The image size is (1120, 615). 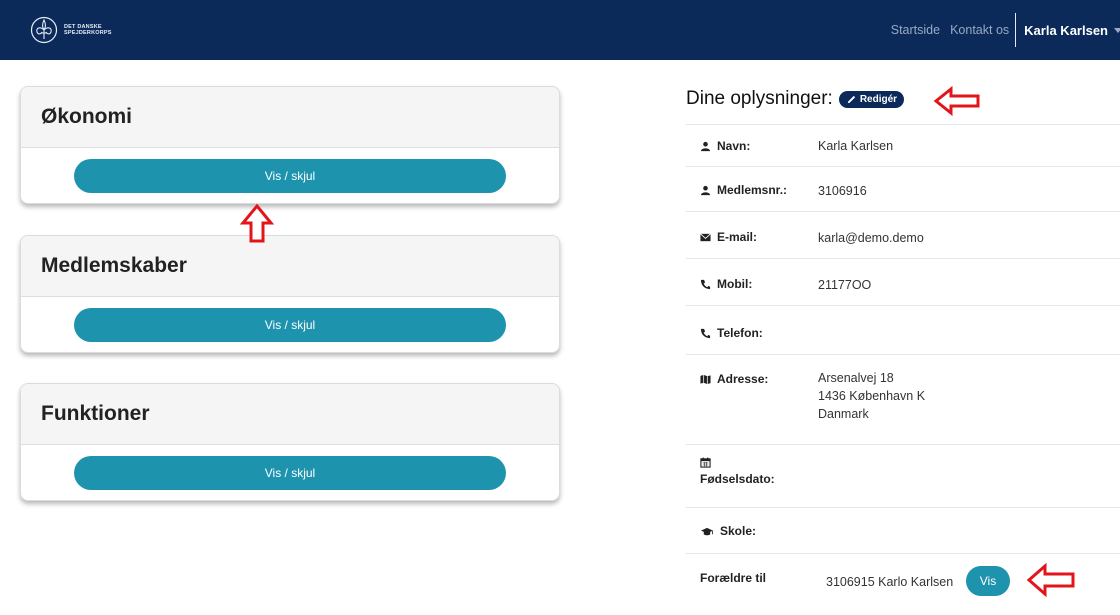 I want to click on logo: DET DANSKE SPEJDERKORPS, so click(x=71, y=30).